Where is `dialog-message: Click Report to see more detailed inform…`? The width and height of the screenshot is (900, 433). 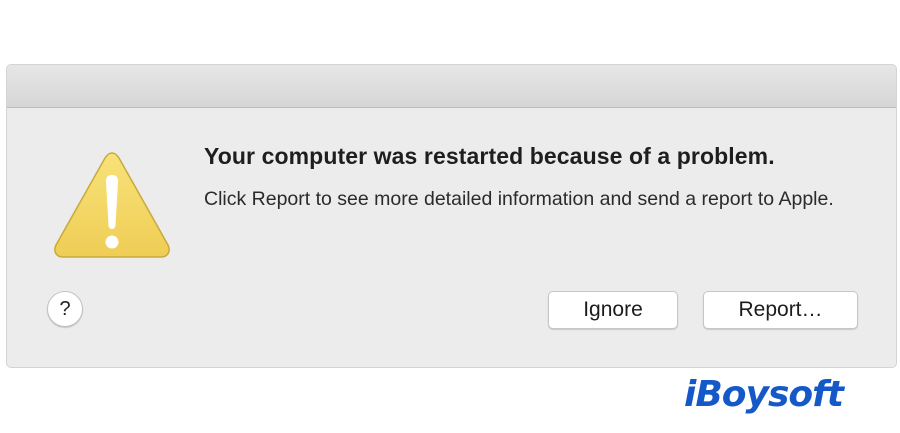 dialog-message: Click Report to see more detailed inform… is located at coordinates (519, 199).